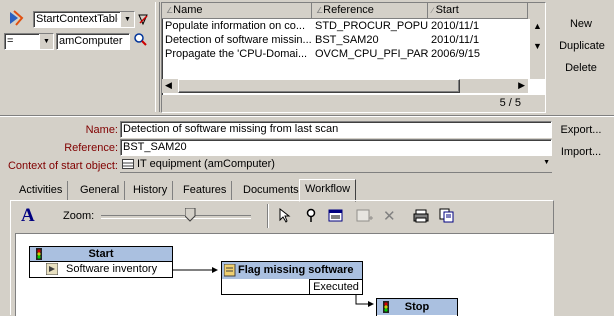 This screenshot has height=316, width=614. I want to click on workflow-node-start: Start Software inventory, so click(101, 262).